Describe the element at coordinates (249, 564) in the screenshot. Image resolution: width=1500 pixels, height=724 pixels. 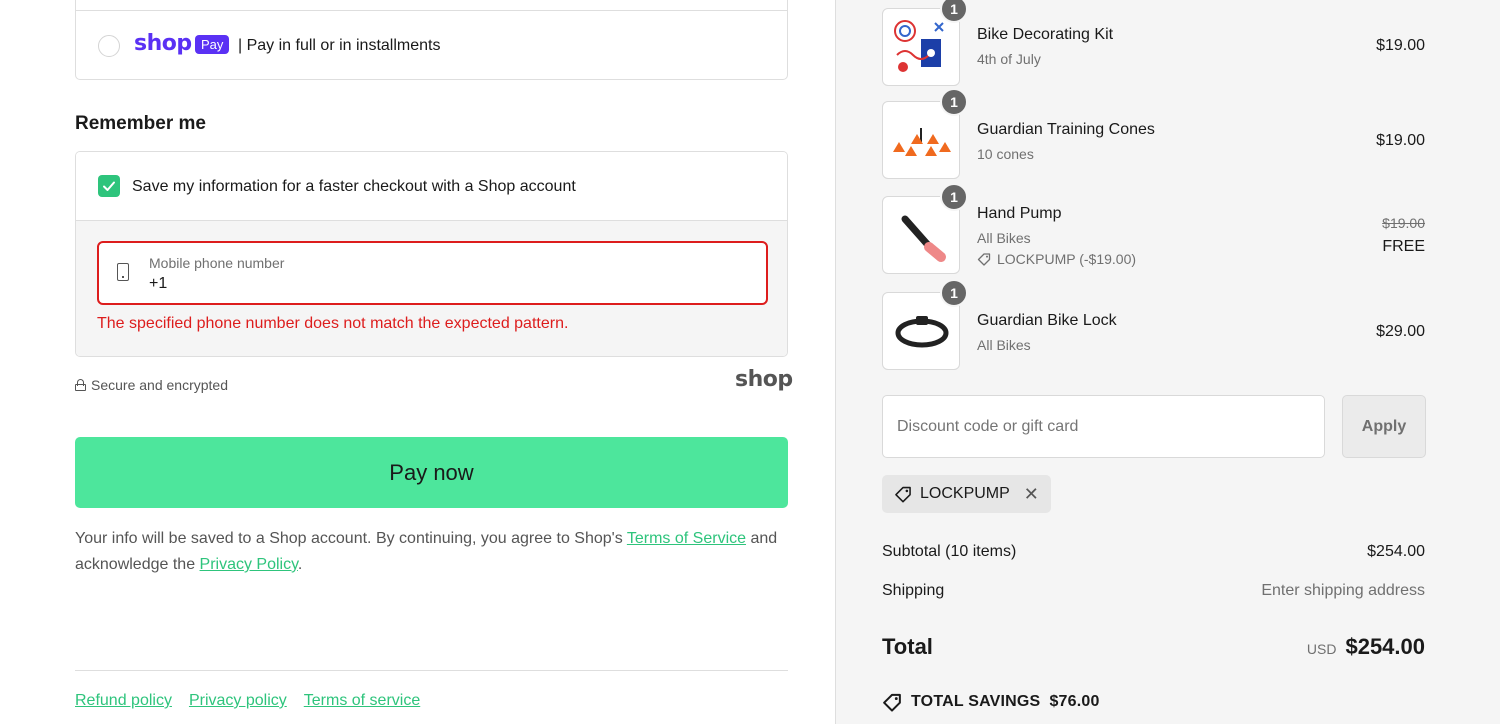
I see `privacy-policy-link: Privacy Policy` at that location.